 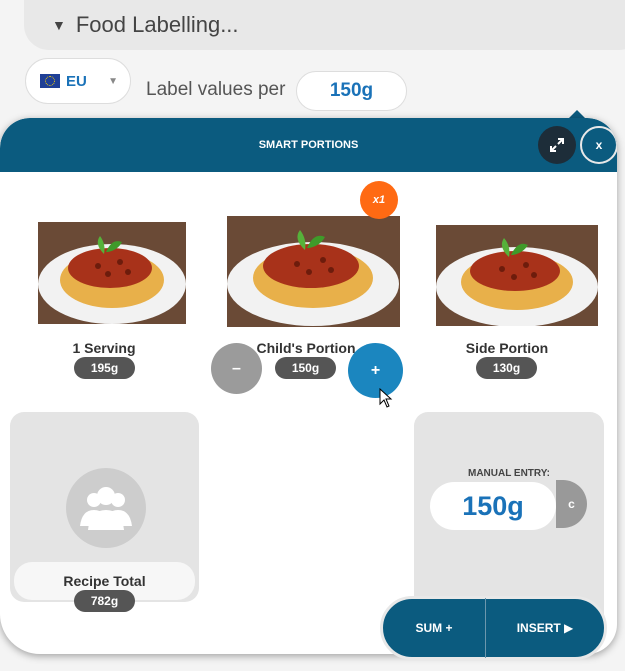 I want to click on triangle-down-icon: ▼, so click(x=59, y=25).